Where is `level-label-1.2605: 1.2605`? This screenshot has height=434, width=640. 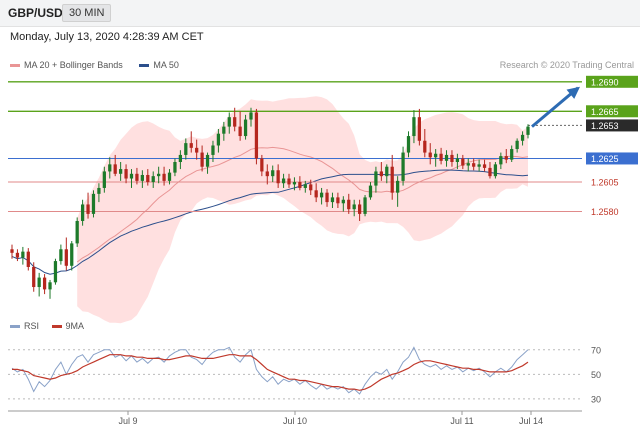
level-label-1.2605: 1.2605 is located at coordinates (605, 183).